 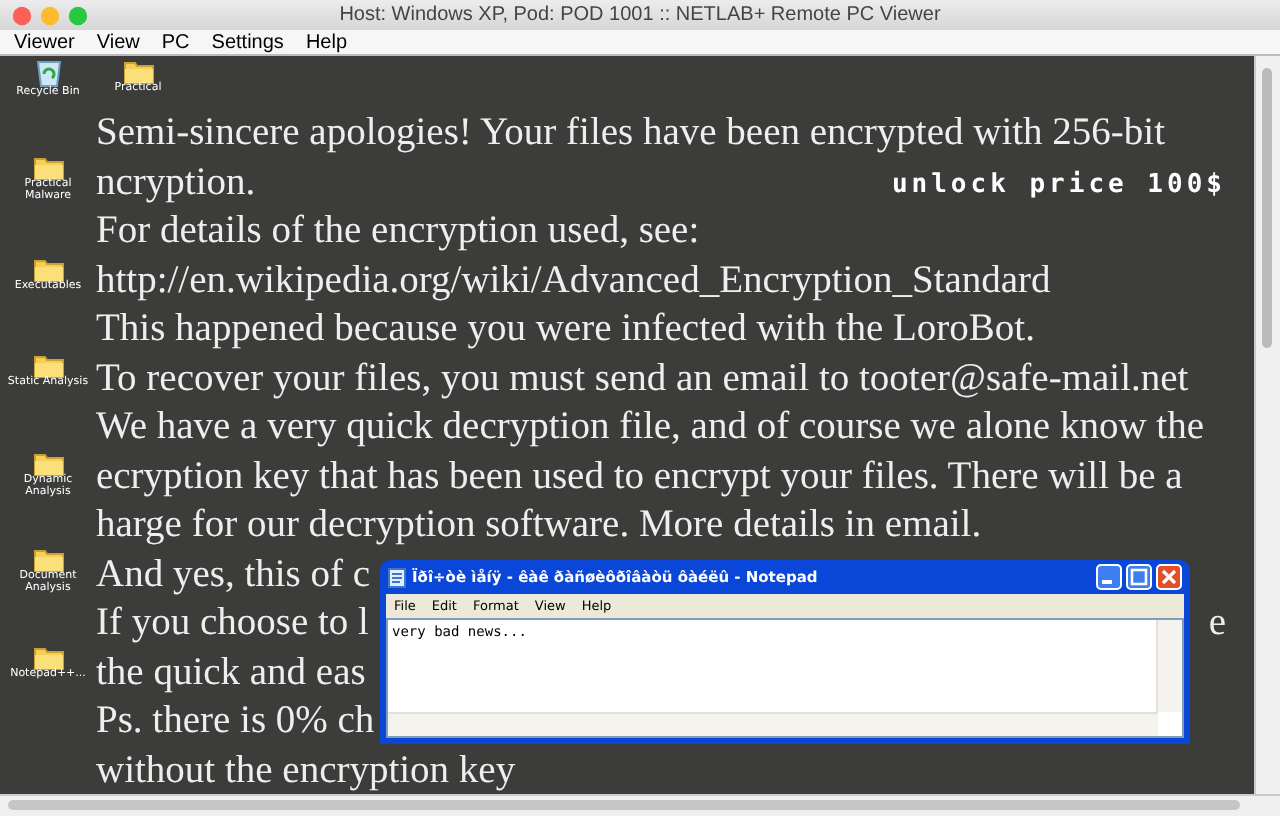 I want to click on note-text: And yes, this of c, so click(x=233, y=575).